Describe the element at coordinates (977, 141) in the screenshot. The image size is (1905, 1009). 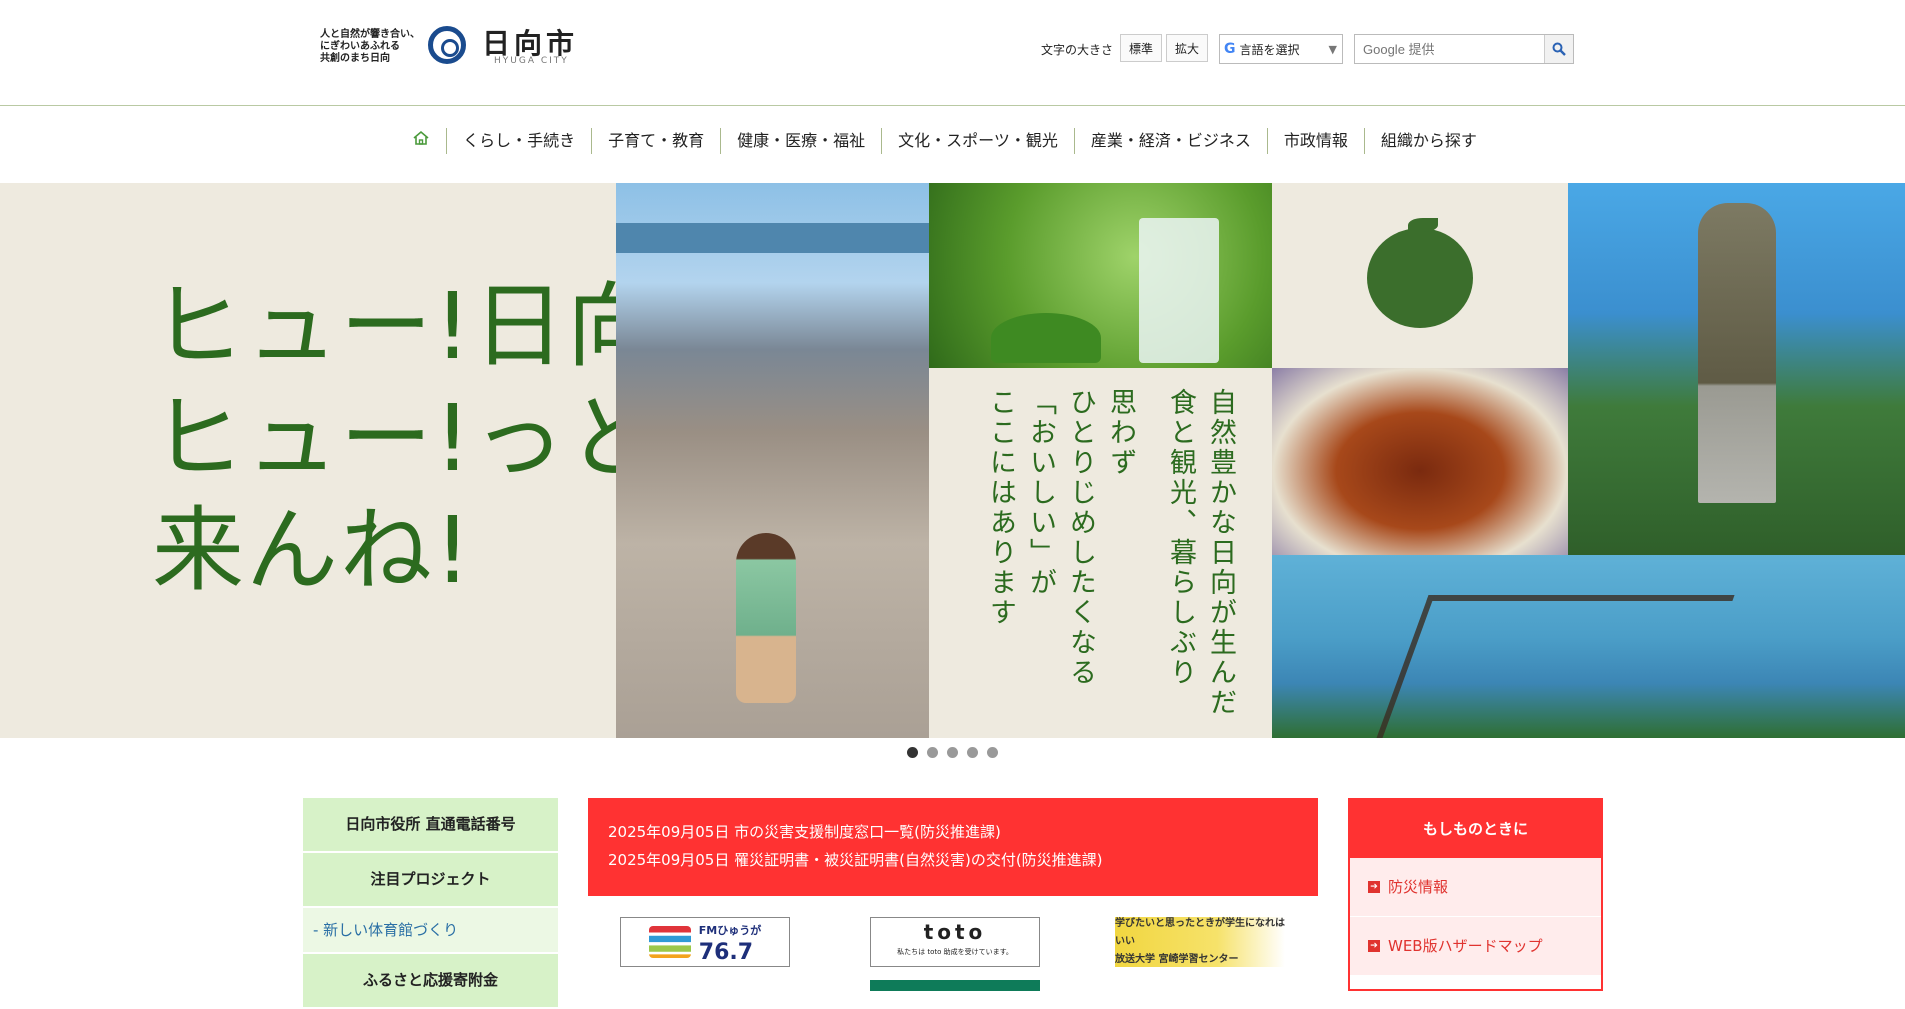
I see `nav-item-bunka: 文化・スポーツ・観光` at that location.